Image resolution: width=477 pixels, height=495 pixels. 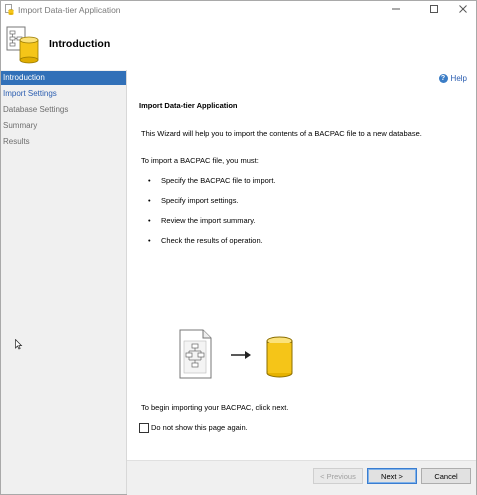 What do you see at coordinates (144, 428) in the screenshot?
I see `dont-show-again-checkbox` at bounding box center [144, 428].